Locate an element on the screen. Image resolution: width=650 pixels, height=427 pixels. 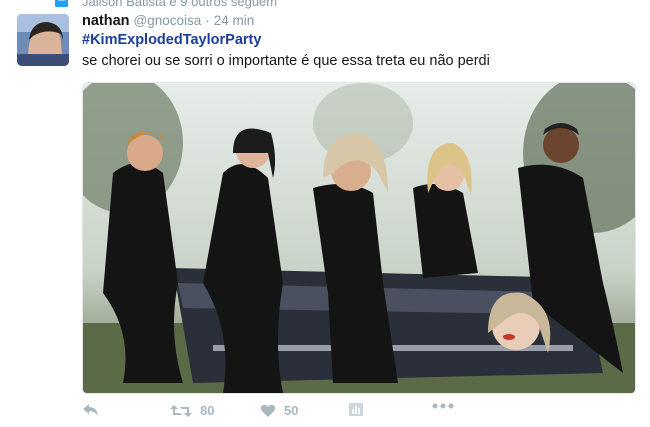
analytics-button is located at coordinates (356, 410).